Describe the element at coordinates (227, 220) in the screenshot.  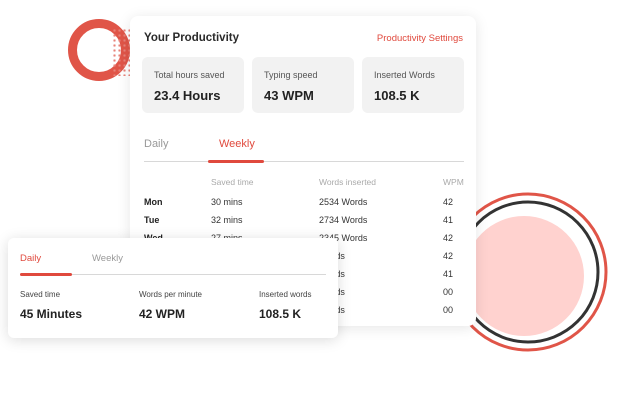
I see `row-saved-time: 32 mins` at that location.